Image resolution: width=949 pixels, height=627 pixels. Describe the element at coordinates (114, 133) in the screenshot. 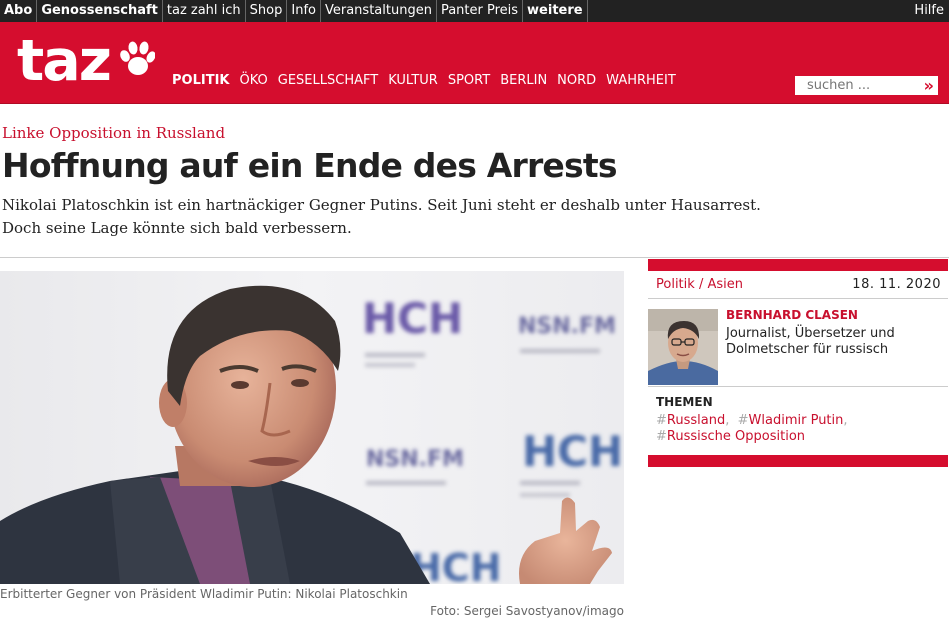

I see `article-kicker: Linke Opposition in Russland` at that location.